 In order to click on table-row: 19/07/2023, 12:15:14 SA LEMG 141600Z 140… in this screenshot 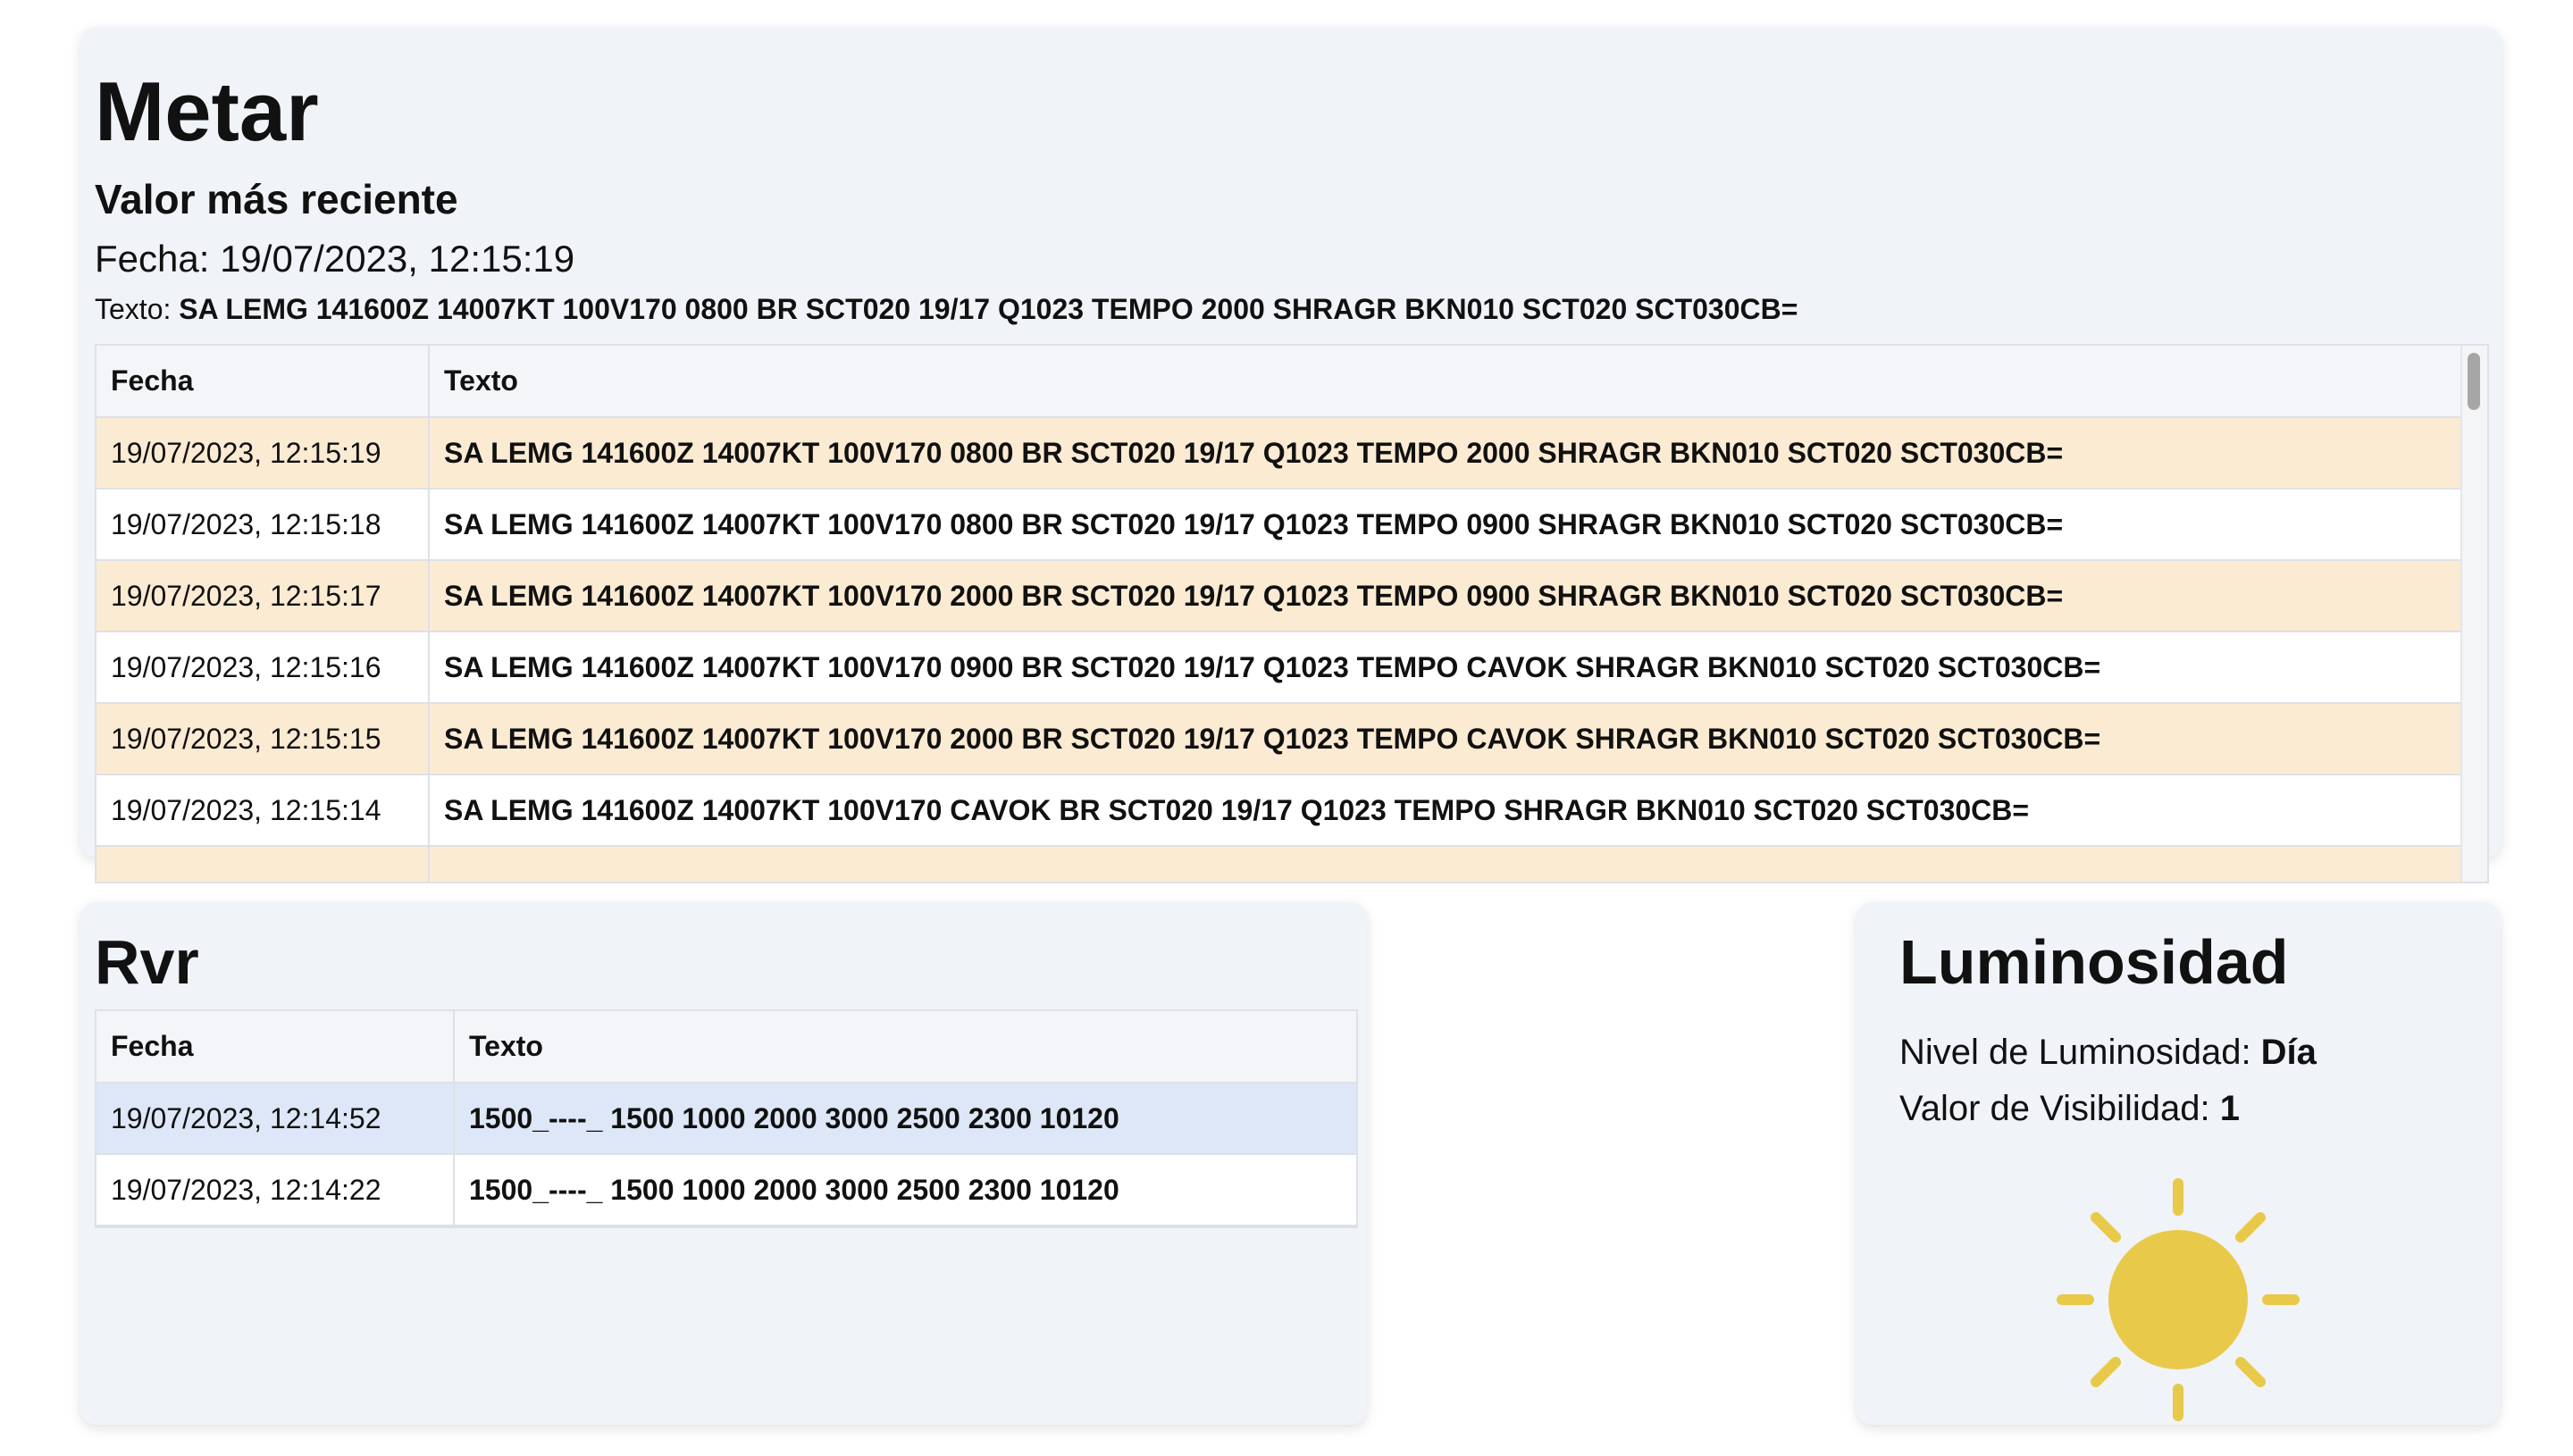, I will do `click(1278, 810)`.